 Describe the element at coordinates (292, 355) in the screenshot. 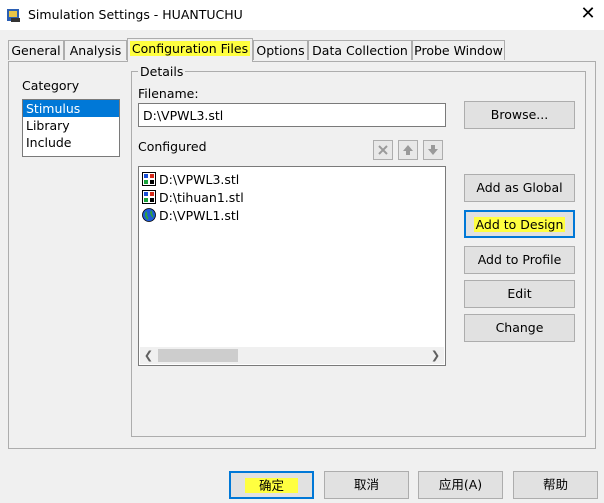

I see `horizontal-scrollbar: ❮ ❯` at that location.